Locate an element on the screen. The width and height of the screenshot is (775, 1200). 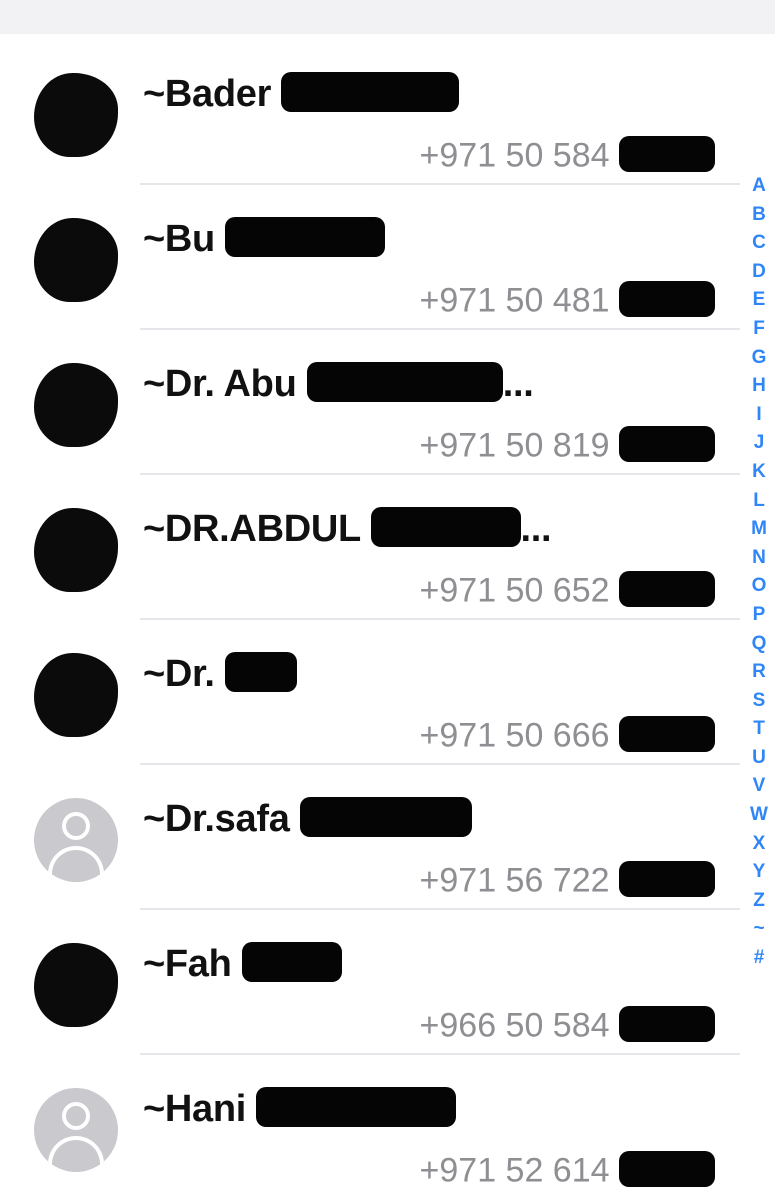
index-letter: S is located at coordinates (759, 701).